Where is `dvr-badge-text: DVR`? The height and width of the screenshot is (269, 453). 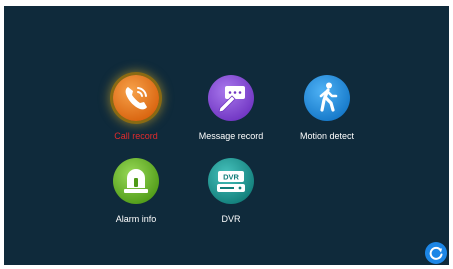
dvr-badge-text: DVR is located at coordinates (231, 177).